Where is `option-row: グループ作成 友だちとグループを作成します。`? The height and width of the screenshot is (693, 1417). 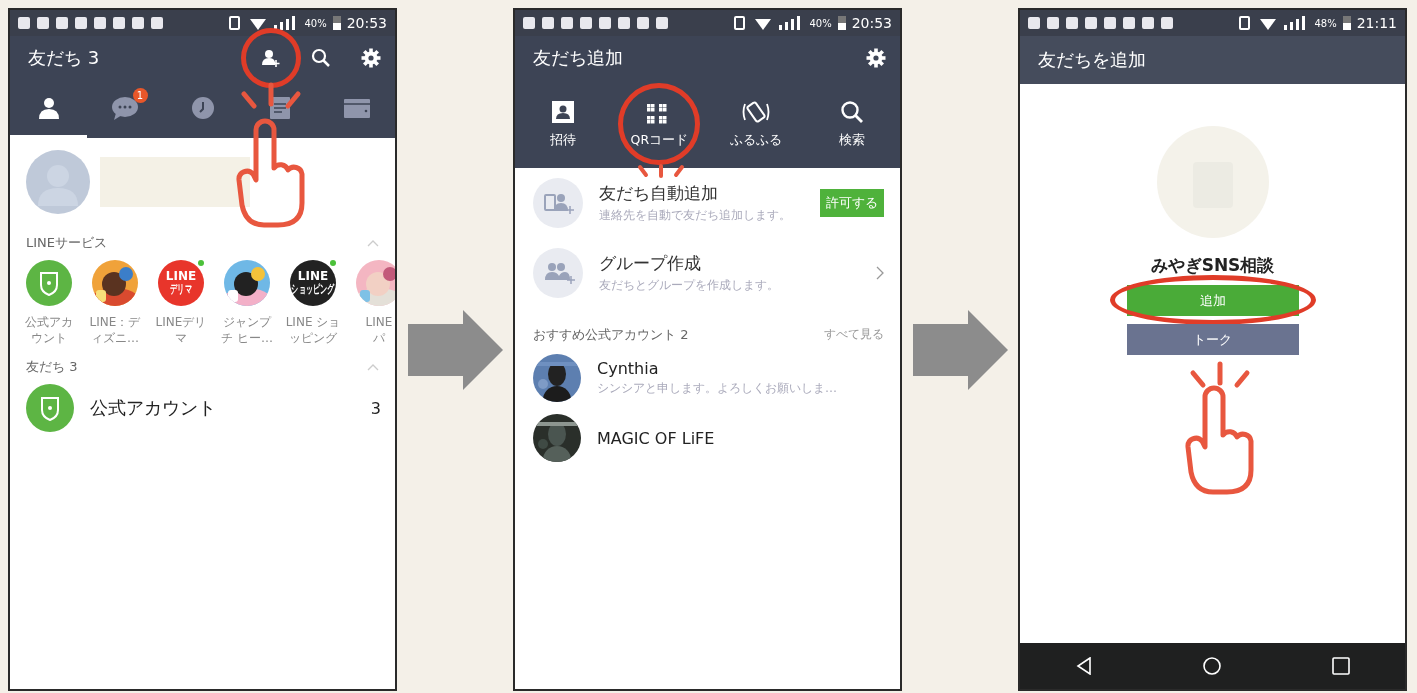
option-row: グループ作成 友だちとグループを作成します。 is located at coordinates (707, 273).